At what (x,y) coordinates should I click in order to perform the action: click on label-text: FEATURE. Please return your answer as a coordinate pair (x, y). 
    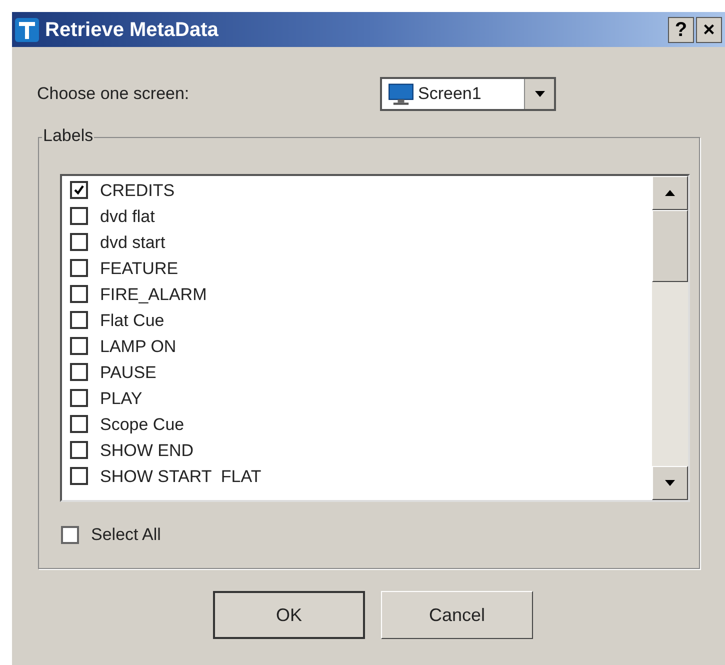
    Looking at the image, I should click on (139, 268).